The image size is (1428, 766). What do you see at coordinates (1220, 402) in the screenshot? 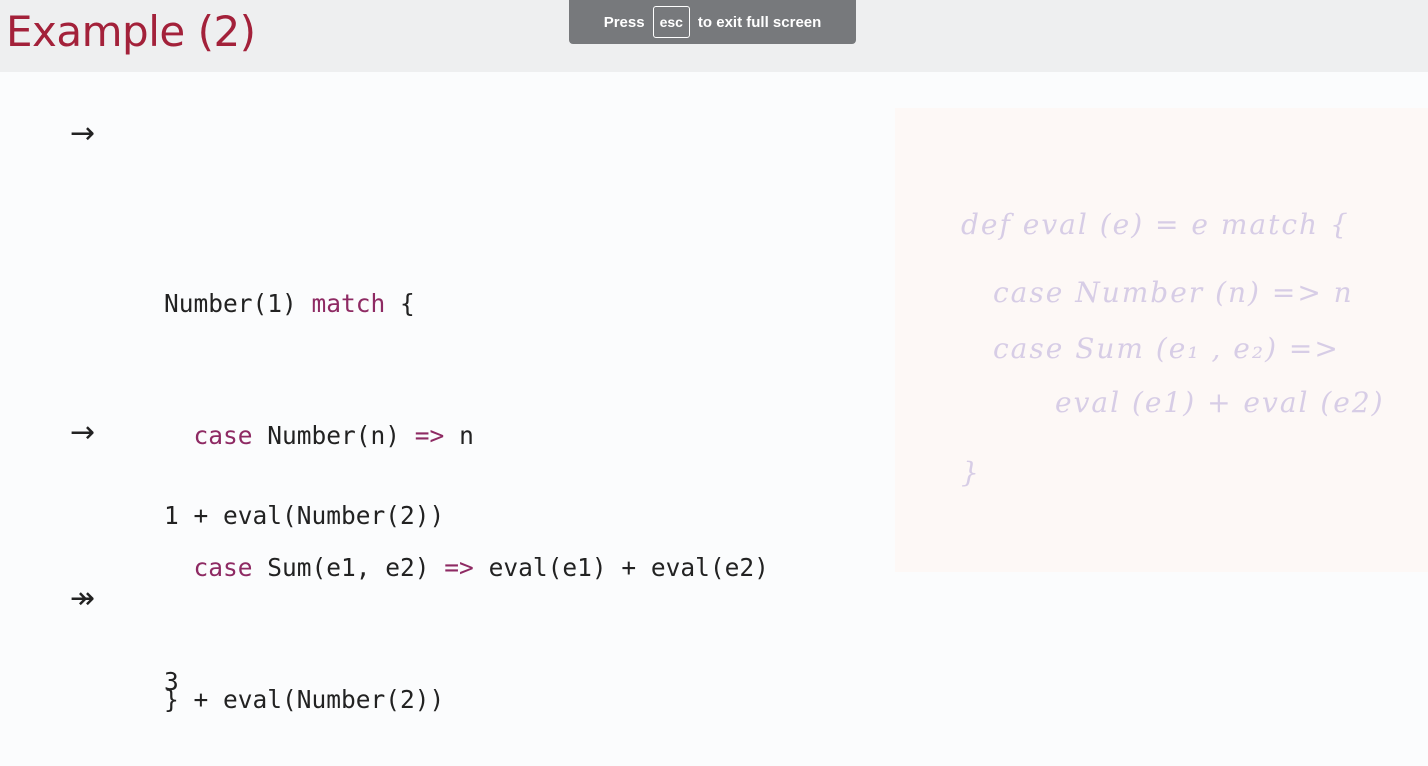
I see `handwritten-line-4: eval (e1) + eval (e2)` at bounding box center [1220, 402].